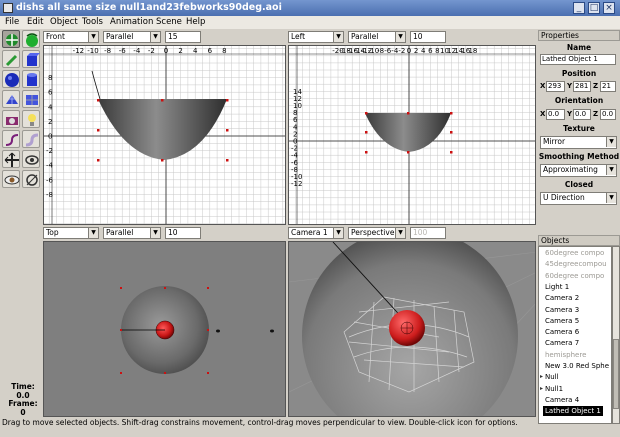 The image size is (620, 437). Describe the element at coordinates (555, 86) in the screenshot. I see `pos-x-field: 293` at that location.